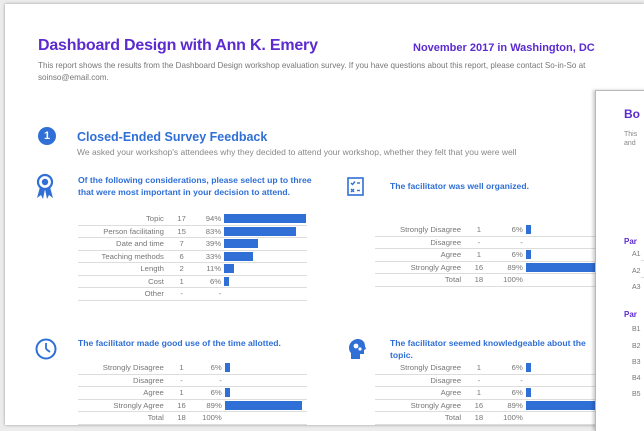 The height and width of the screenshot is (431, 644). I want to click on second-page-item: A1, so click(636, 254).